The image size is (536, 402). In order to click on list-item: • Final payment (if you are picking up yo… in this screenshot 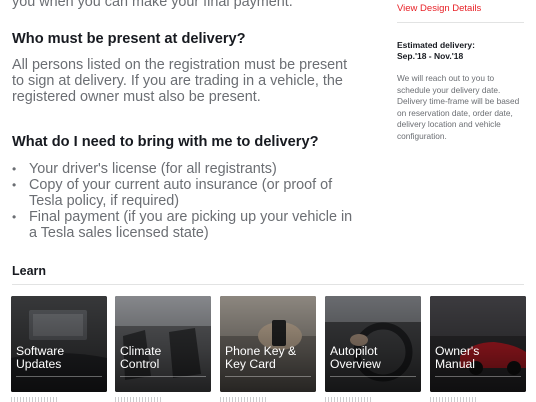, I will do `click(184, 225)`.